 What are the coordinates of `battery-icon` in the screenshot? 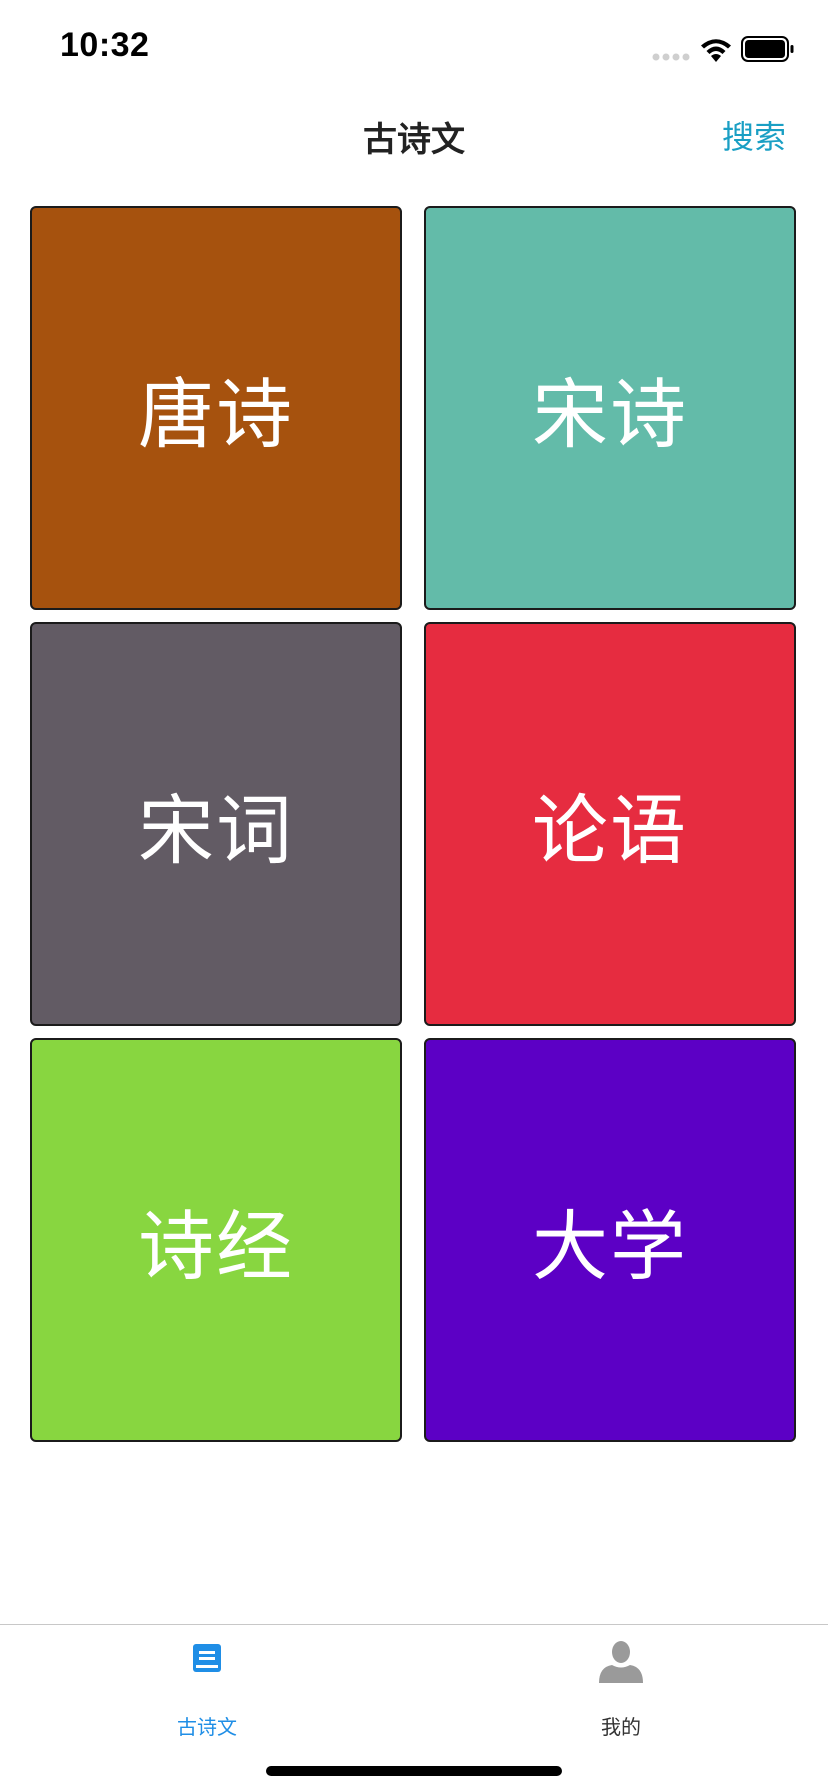 It's located at (767, 49).